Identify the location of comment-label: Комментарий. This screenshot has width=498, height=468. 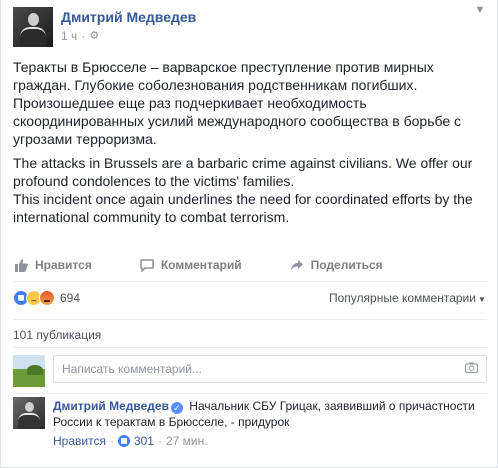
(201, 265).